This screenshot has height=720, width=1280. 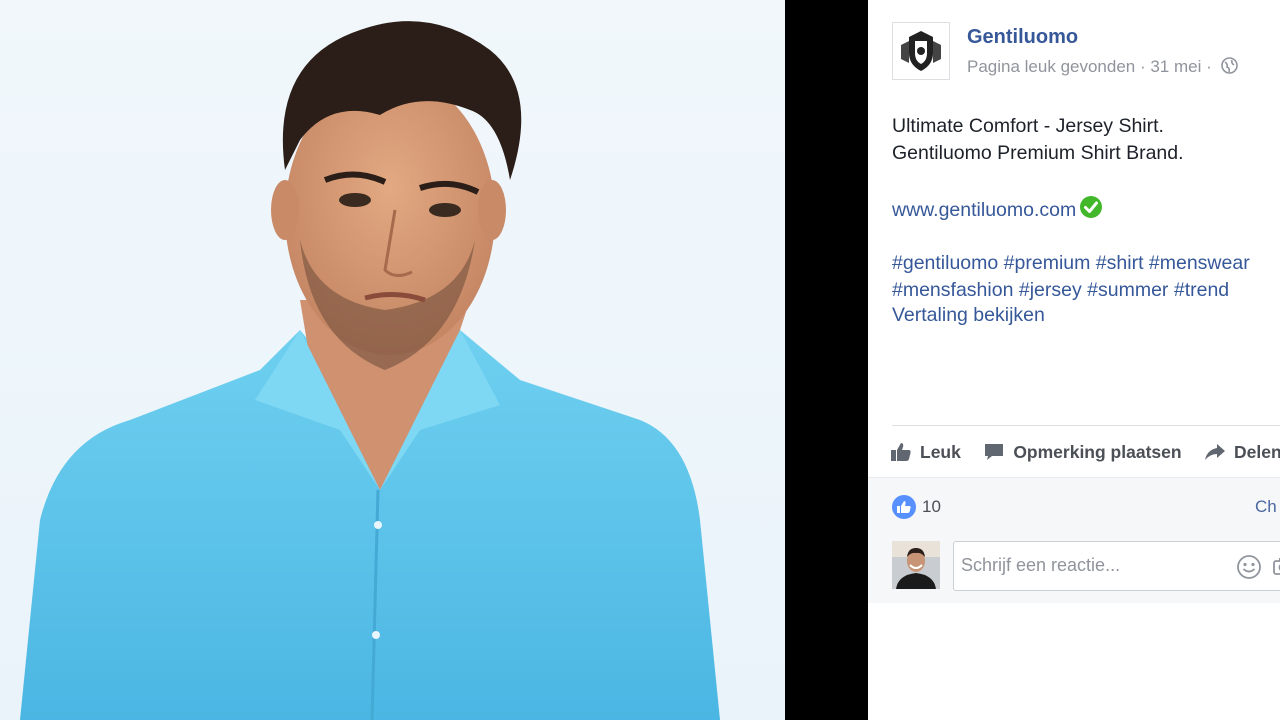 What do you see at coordinates (1199, 263) in the screenshot?
I see `hashtag-link: #menswear` at bounding box center [1199, 263].